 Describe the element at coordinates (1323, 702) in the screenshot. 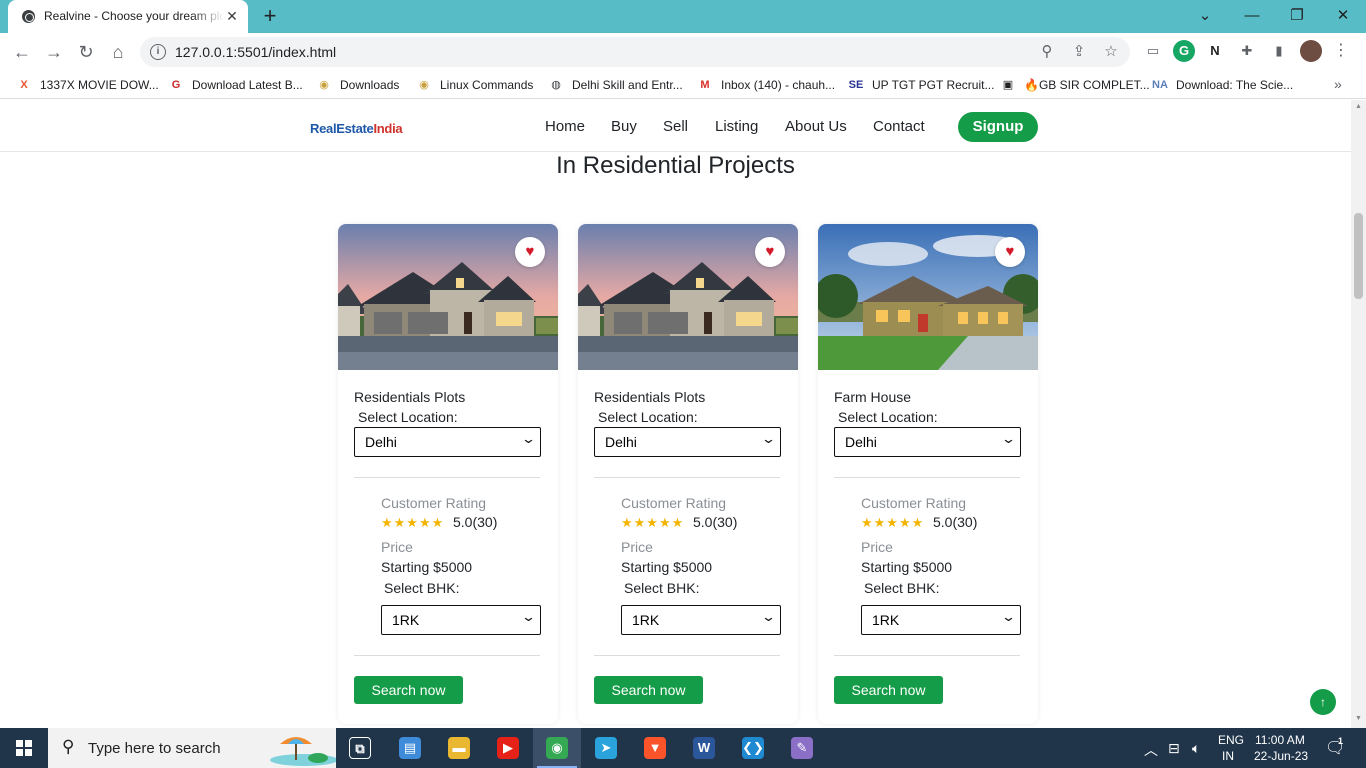

I see `scroll-to-top-button: ↑` at that location.